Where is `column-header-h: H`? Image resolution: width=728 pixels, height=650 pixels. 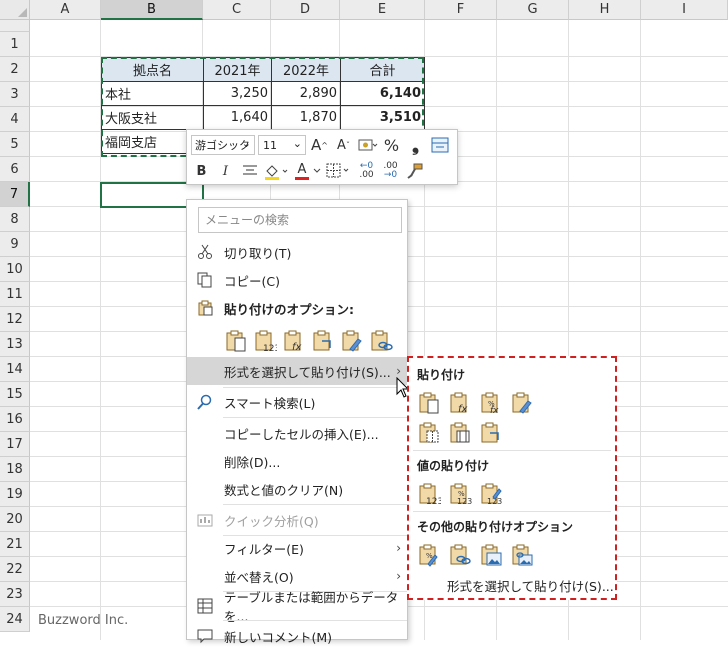
column-header-h: H is located at coordinates (605, 10).